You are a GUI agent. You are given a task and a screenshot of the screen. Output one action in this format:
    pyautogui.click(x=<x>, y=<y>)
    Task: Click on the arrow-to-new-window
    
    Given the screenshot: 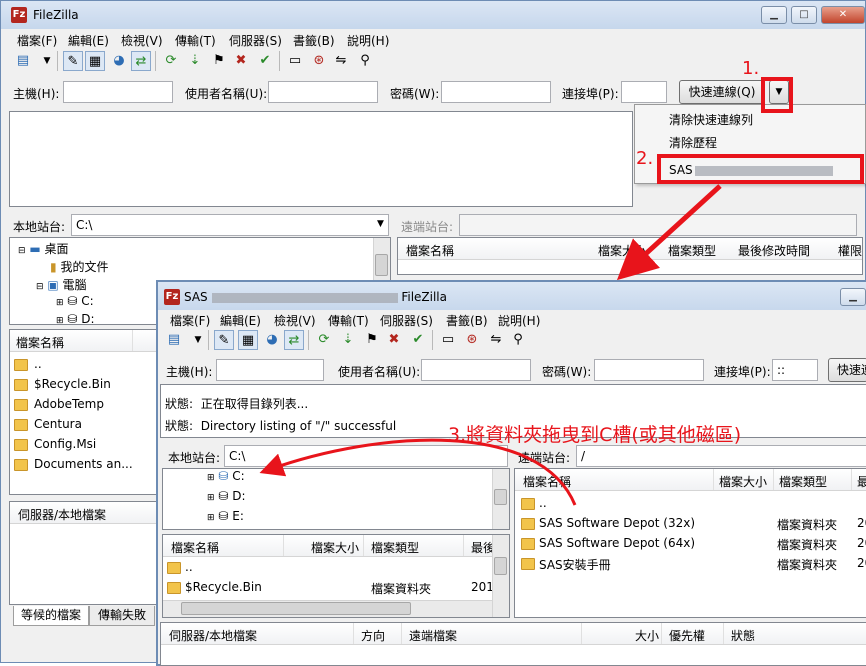 What is the action you would take?
    pyautogui.click(x=669, y=232)
    